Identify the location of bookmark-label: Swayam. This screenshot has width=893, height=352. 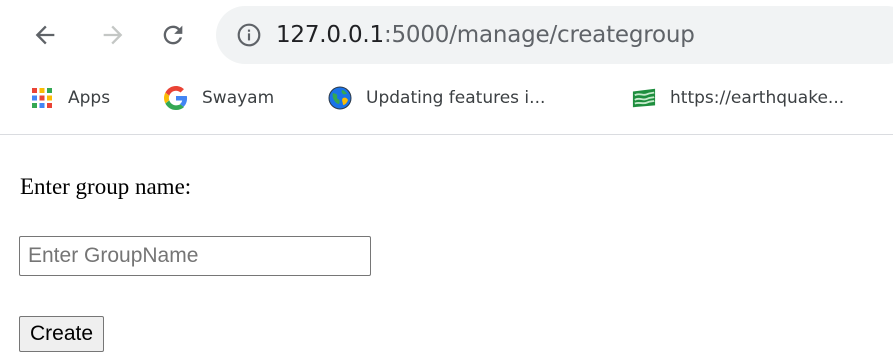
(238, 98).